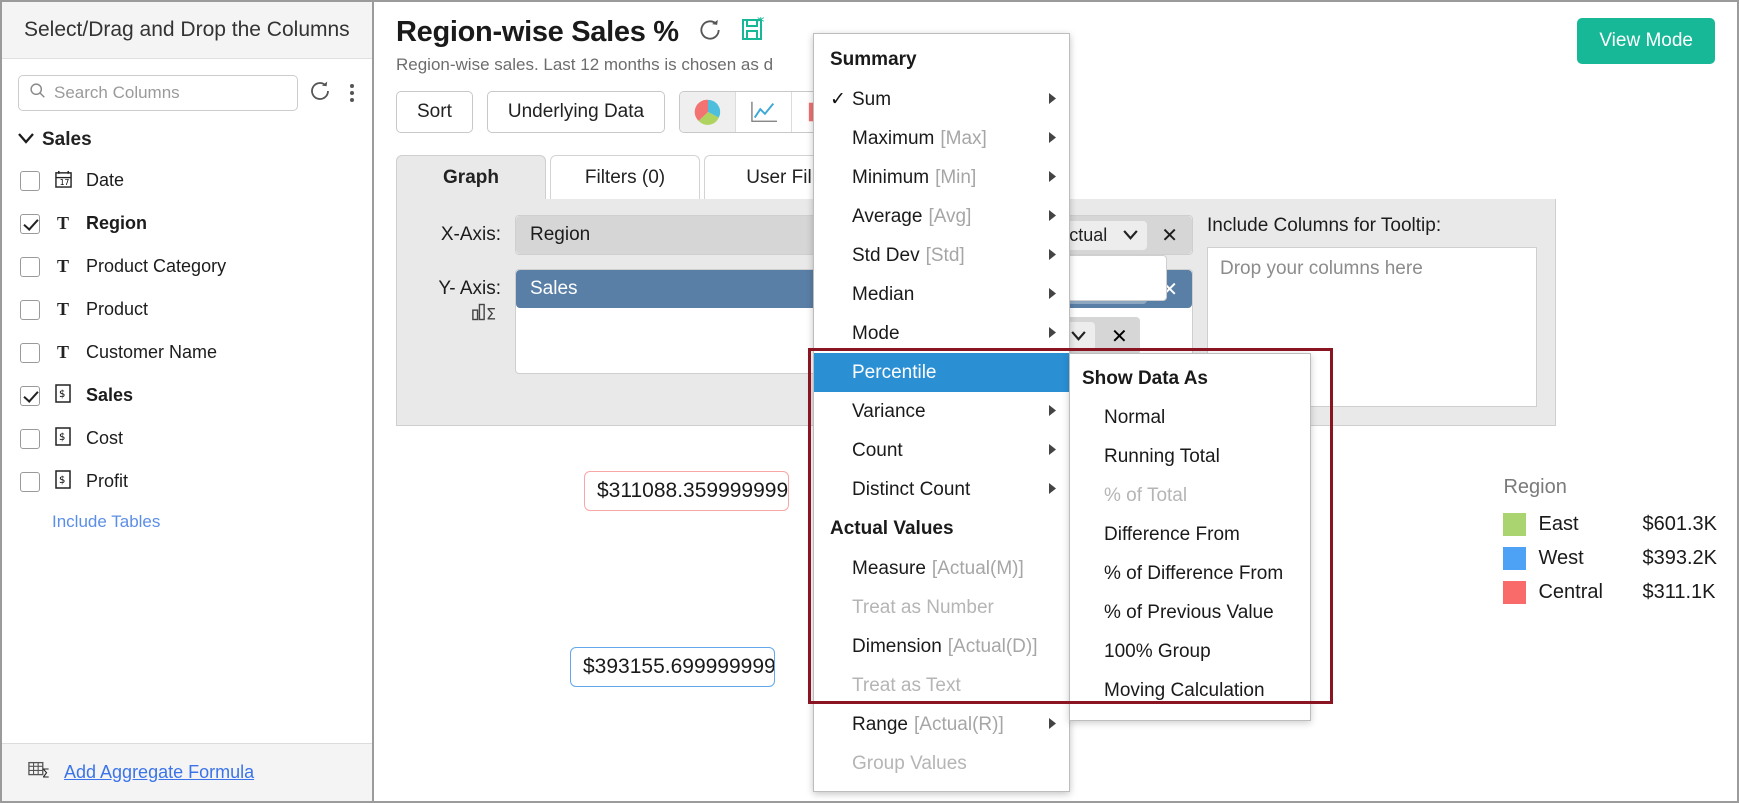 The height and width of the screenshot is (803, 1739). Describe the element at coordinates (37, 93) in the screenshot. I see `search-icon` at that location.